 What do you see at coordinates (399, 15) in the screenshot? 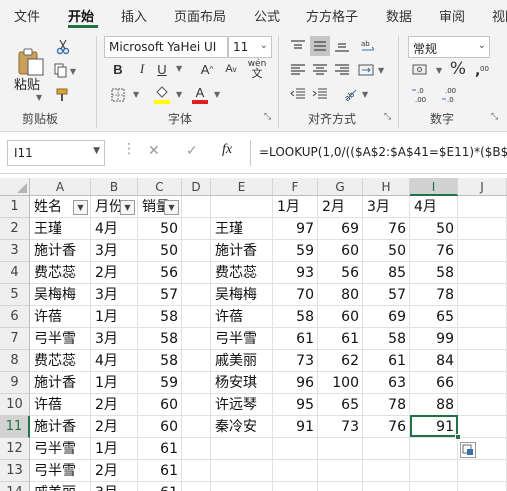
I see `tab-data: 数据` at bounding box center [399, 15].